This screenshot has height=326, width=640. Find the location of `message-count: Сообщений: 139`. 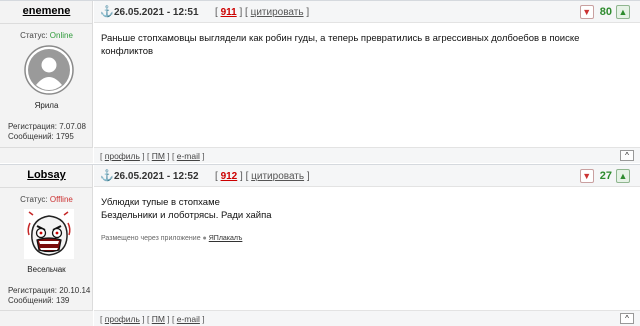

message-count: Сообщений: 139 is located at coordinates (39, 300).